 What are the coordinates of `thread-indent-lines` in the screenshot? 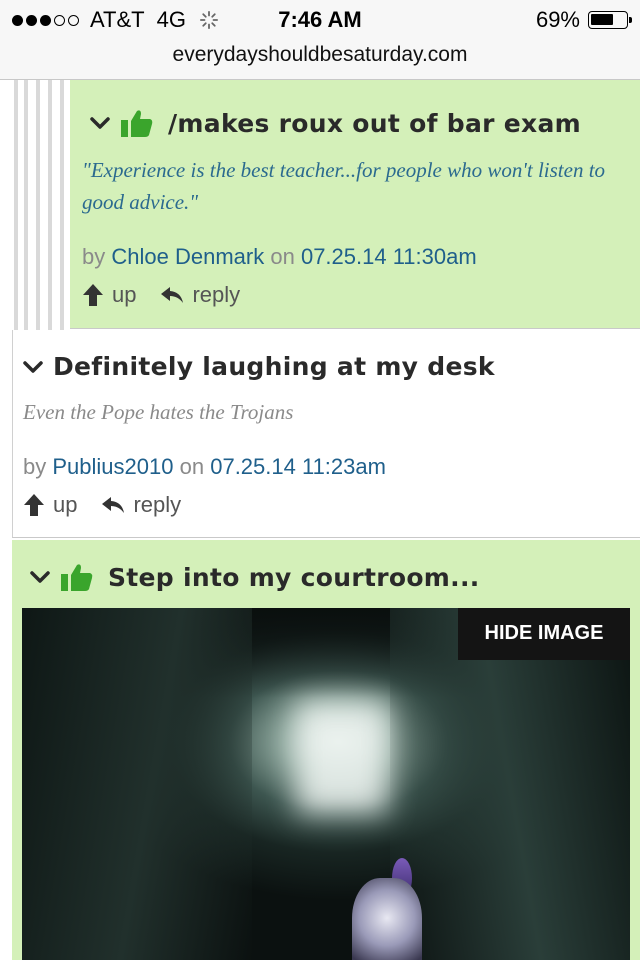 It's located at (35, 205).